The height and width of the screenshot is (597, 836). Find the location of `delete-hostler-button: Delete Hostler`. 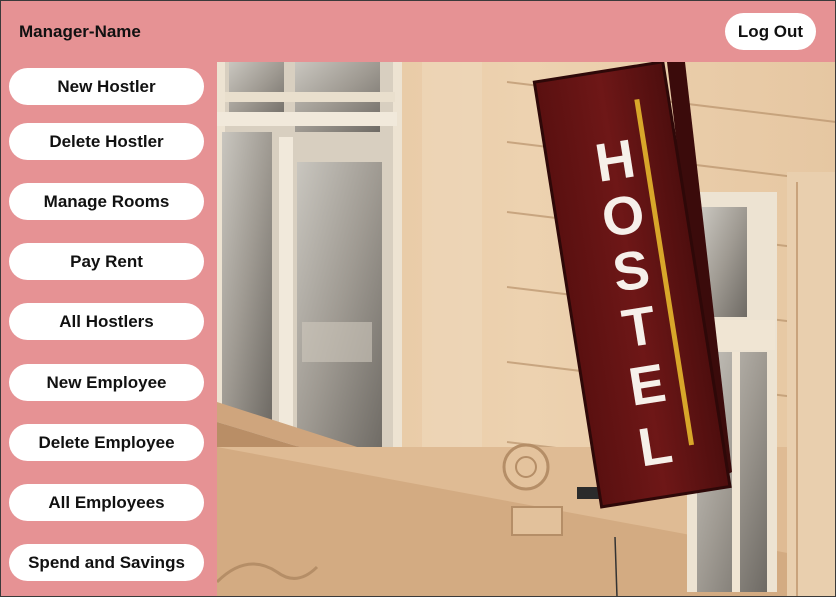

delete-hostler-button: Delete Hostler is located at coordinates (106, 141).